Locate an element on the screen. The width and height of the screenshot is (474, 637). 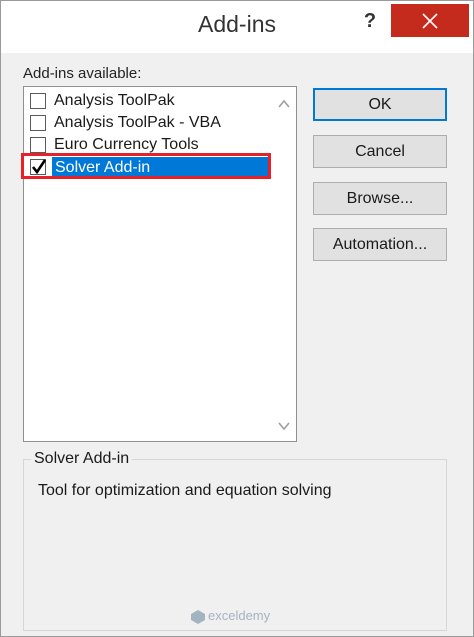
add-ins-available-label: Add-ins available: is located at coordinates (82, 73).